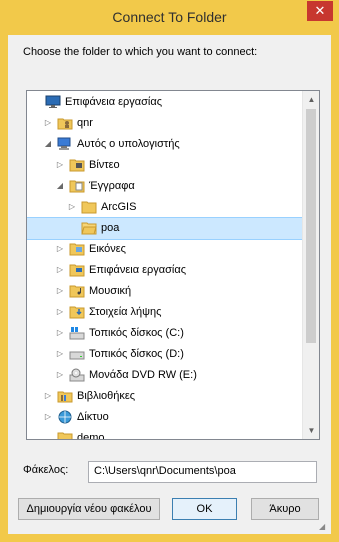  I want to click on tree-item-label: Αυτός ο υπολογιστής, so click(128, 144).